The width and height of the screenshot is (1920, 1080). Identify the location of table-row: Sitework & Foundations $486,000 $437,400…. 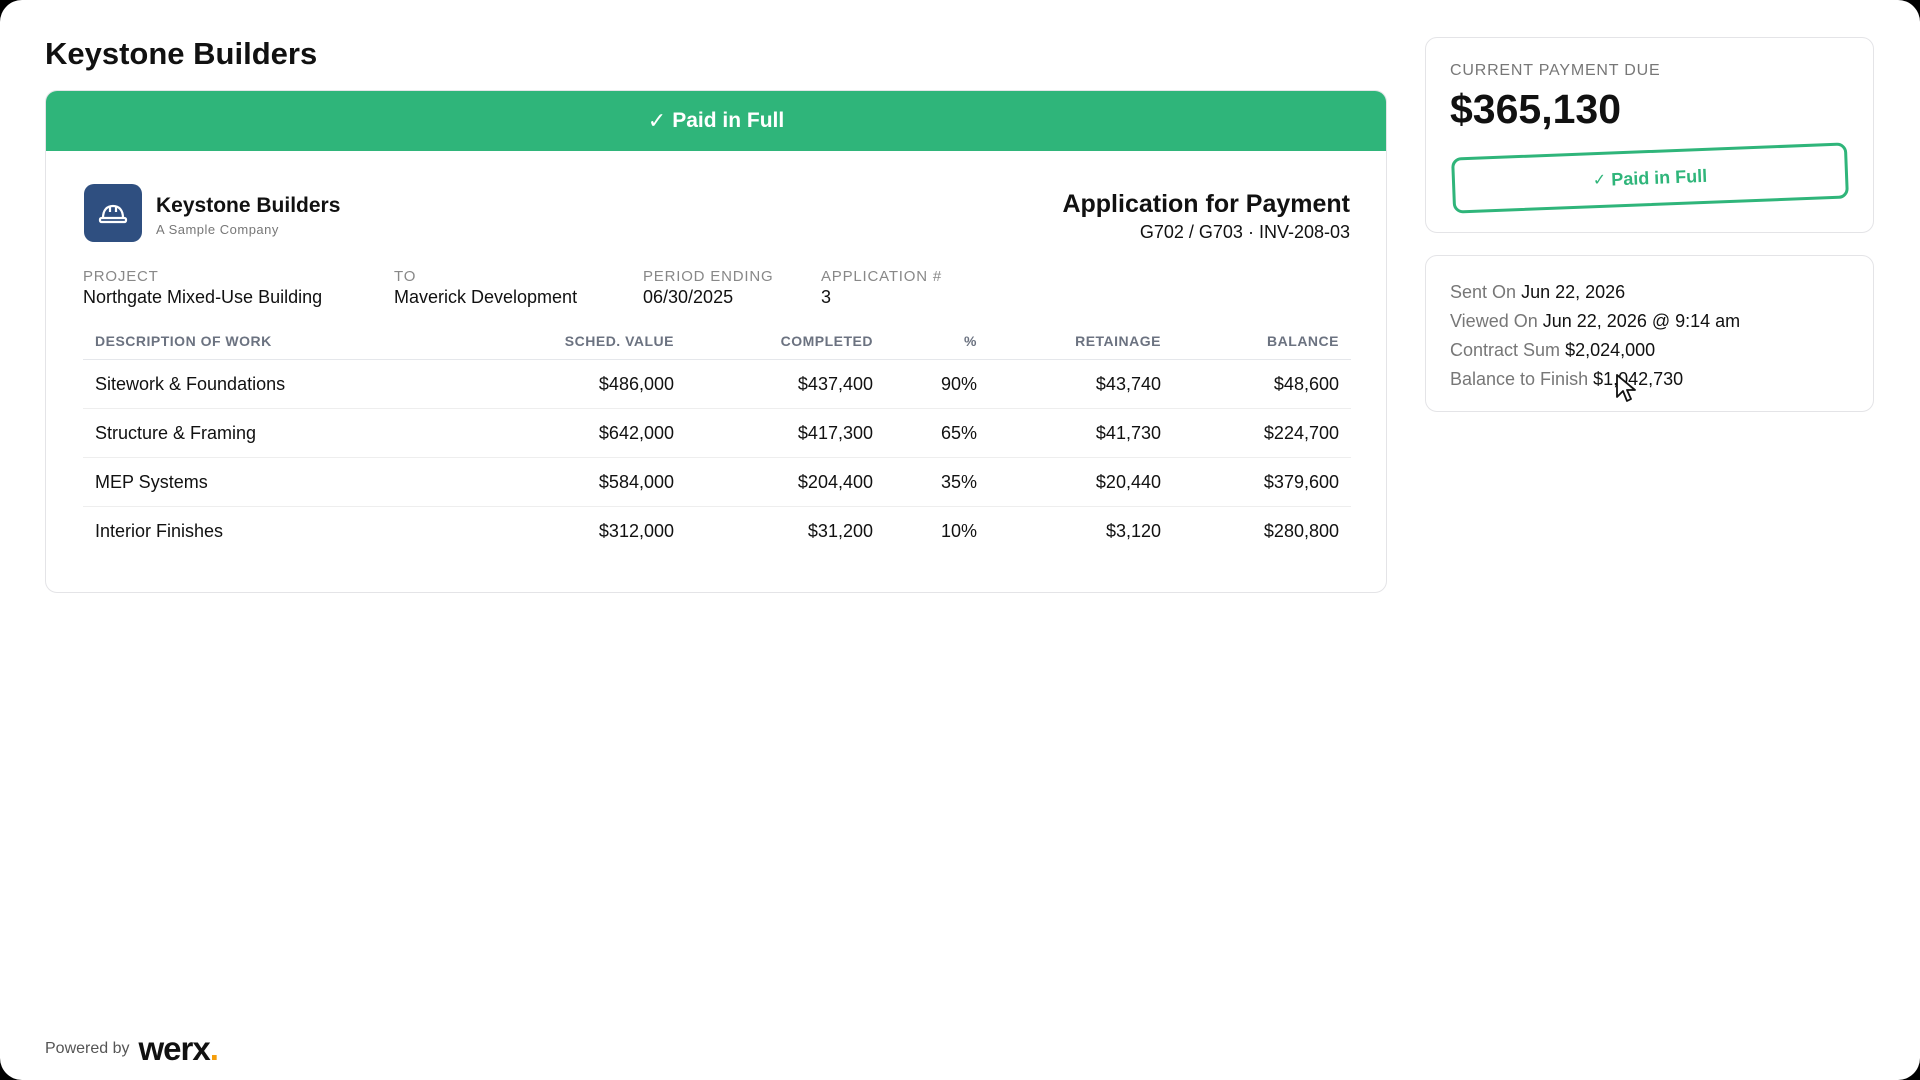
(717, 384).